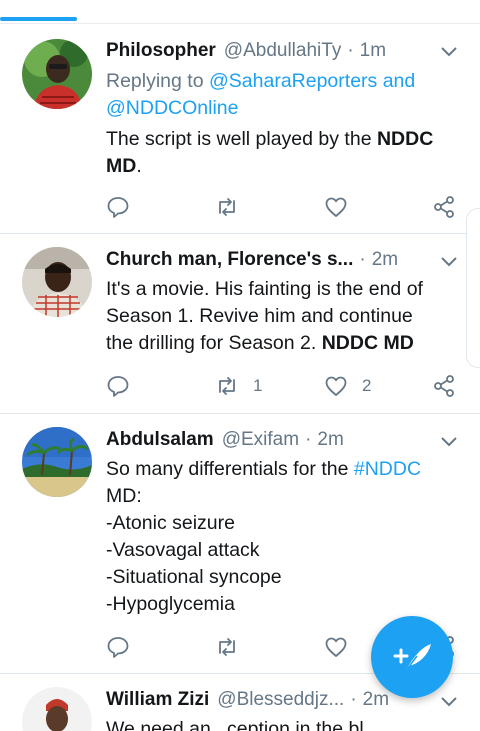 Image resolution: width=480 pixels, height=731 pixels. I want to click on compose-tweet-button, so click(412, 657).